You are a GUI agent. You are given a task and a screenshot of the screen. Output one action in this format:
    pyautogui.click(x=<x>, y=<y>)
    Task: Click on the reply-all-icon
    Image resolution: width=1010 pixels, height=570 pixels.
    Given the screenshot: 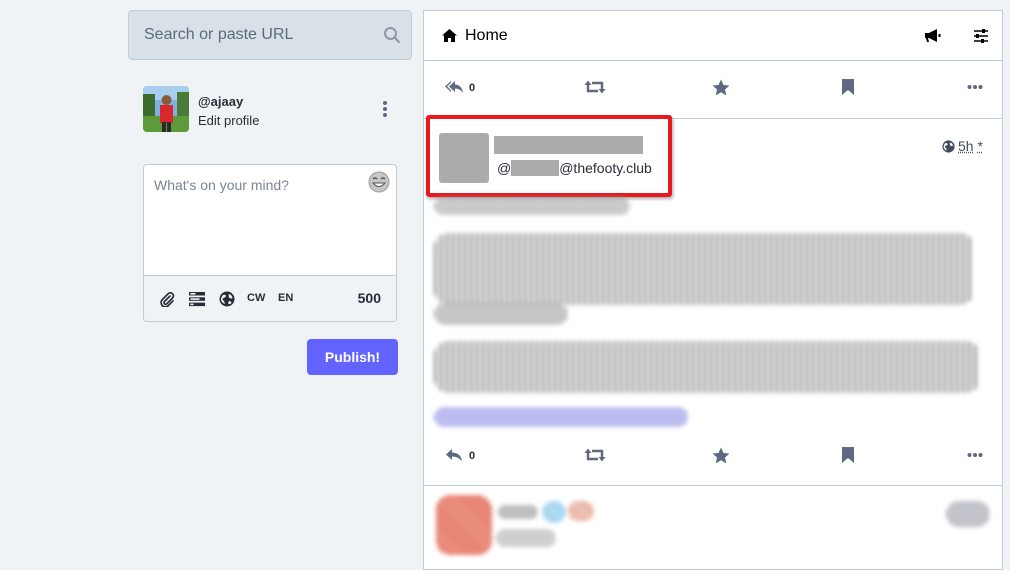 What is the action you would take?
    pyautogui.click(x=454, y=89)
    